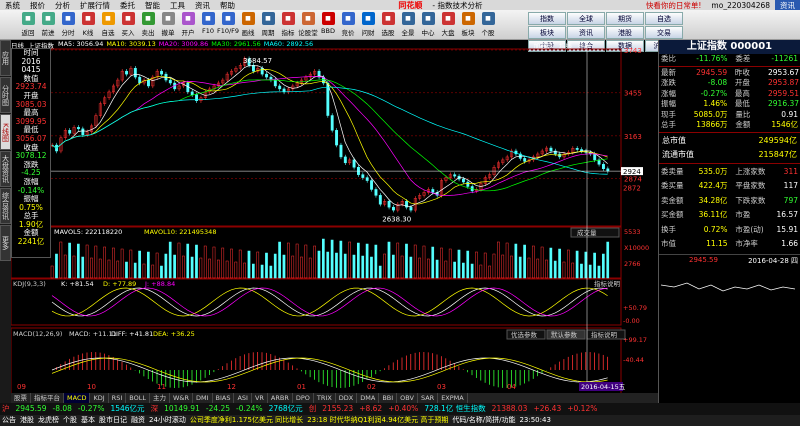 Image resolution: width=800 pixels, height=426 pixels. What do you see at coordinates (586, 32) in the screenshot?
I see `nav-button-5: 资讯` at bounding box center [586, 32].